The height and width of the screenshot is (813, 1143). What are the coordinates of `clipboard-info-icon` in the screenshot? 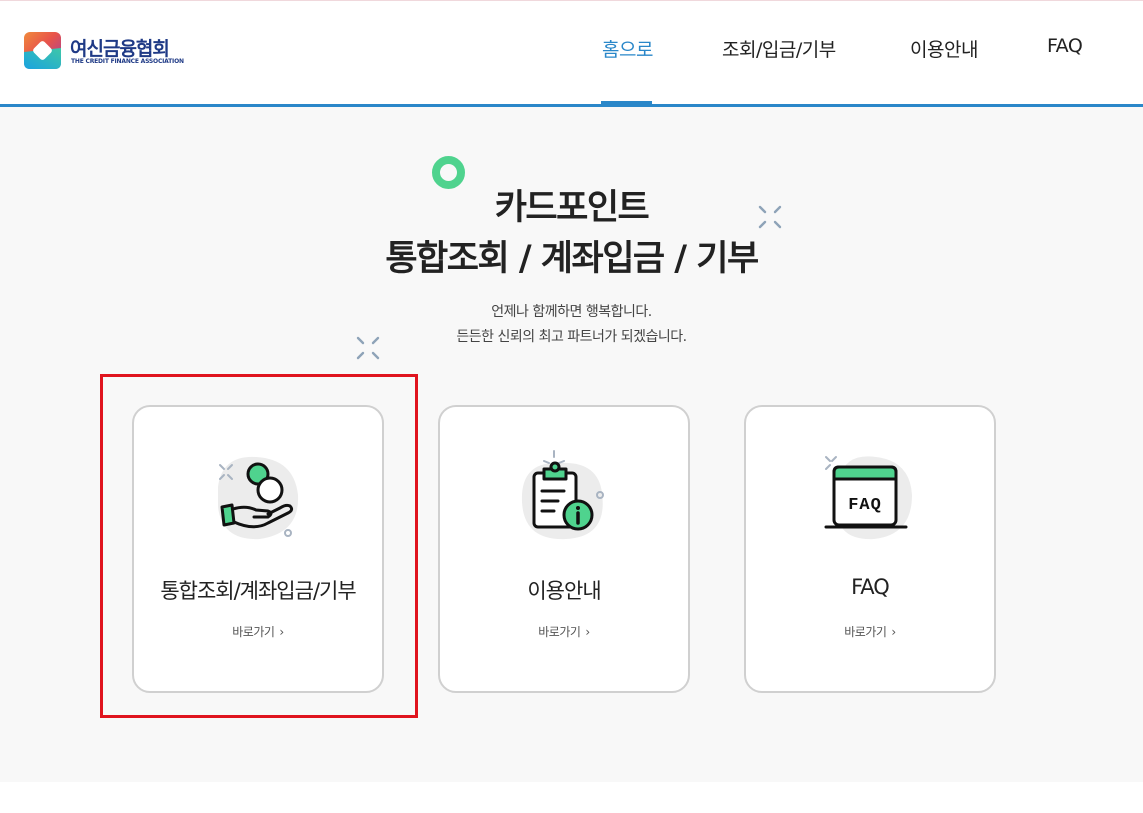 It's located at (562, 495).